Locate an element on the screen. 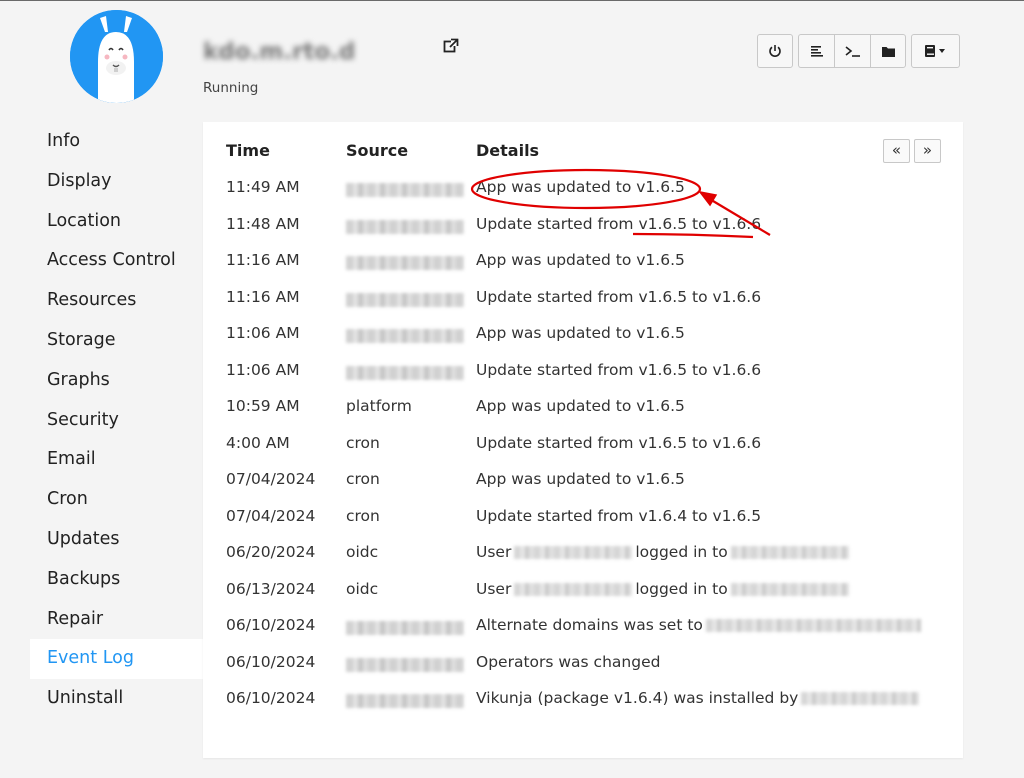 The image size is (1024, 778). logs-button is located at coordinates (816, 51).